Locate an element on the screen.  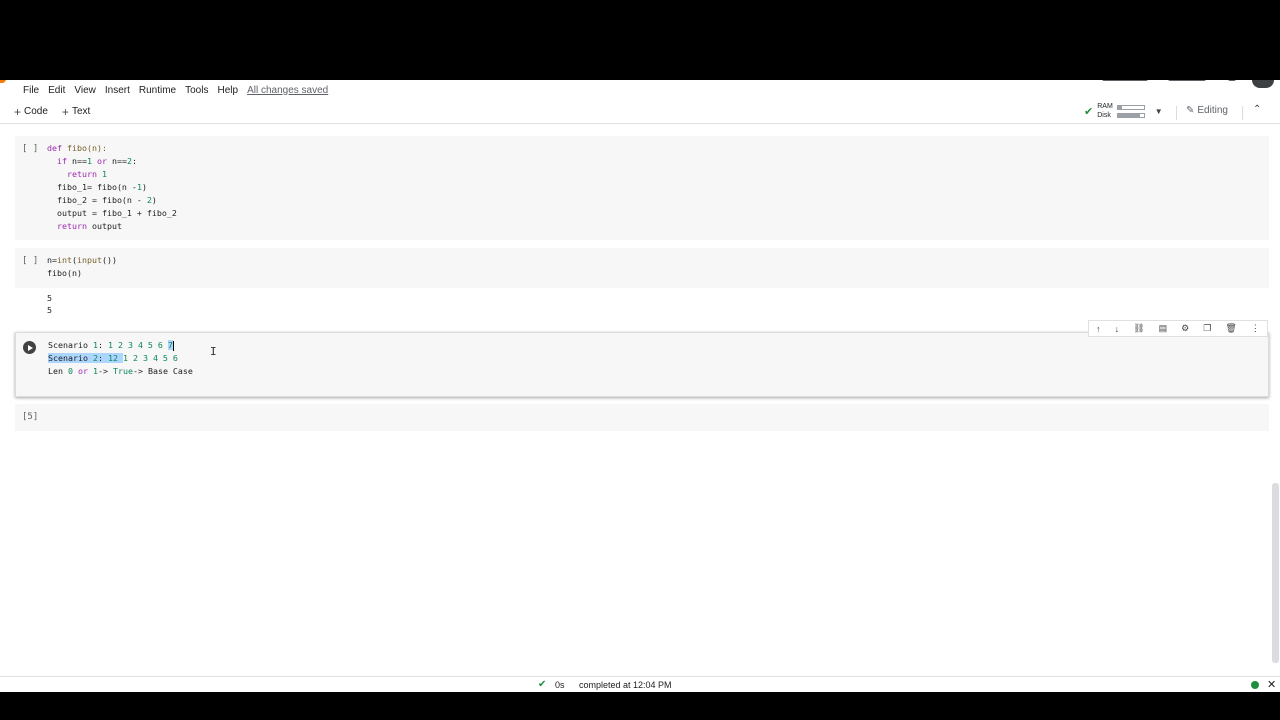
connected-check-icon: ✔ is located at coordinates (1089, 111).